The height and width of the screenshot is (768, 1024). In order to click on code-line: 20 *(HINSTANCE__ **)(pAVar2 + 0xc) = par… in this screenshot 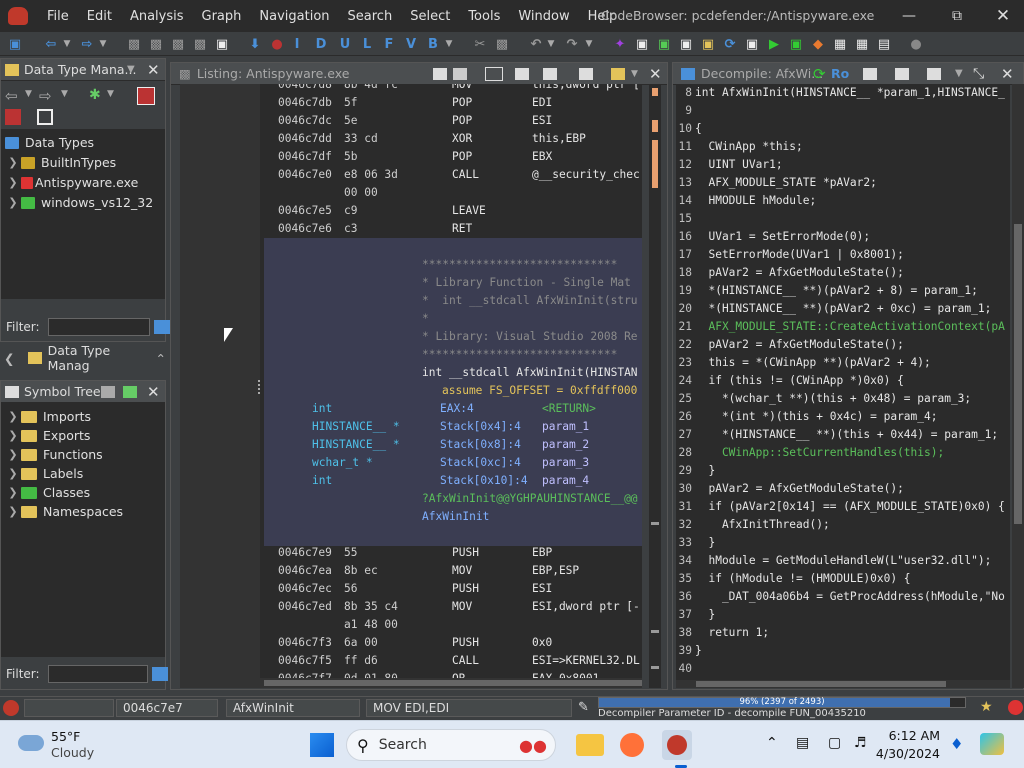, I will do `click(843, 309)`.